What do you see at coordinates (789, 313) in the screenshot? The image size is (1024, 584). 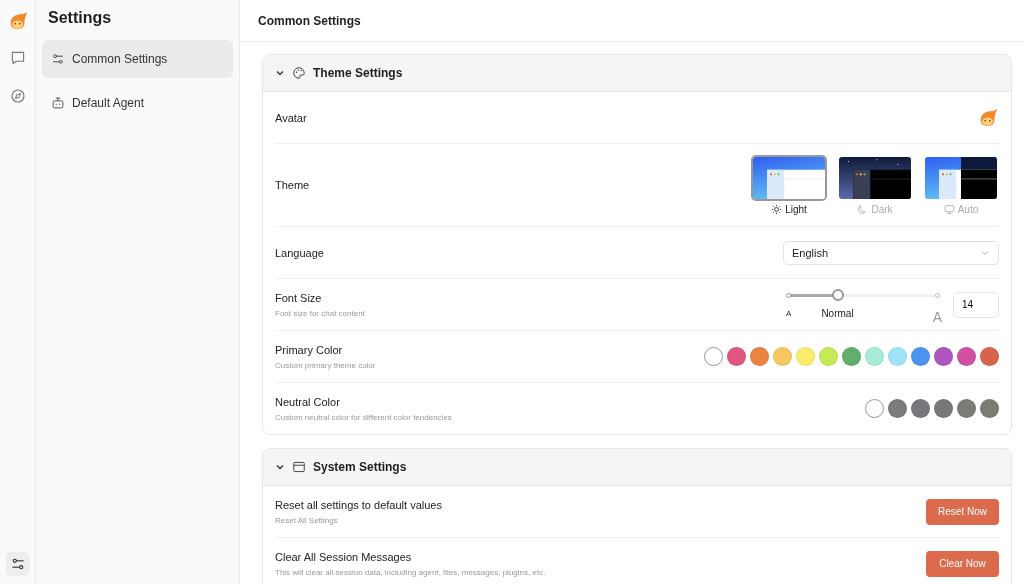 I see `min-mark-label: A` at bounding box center [789, 313].